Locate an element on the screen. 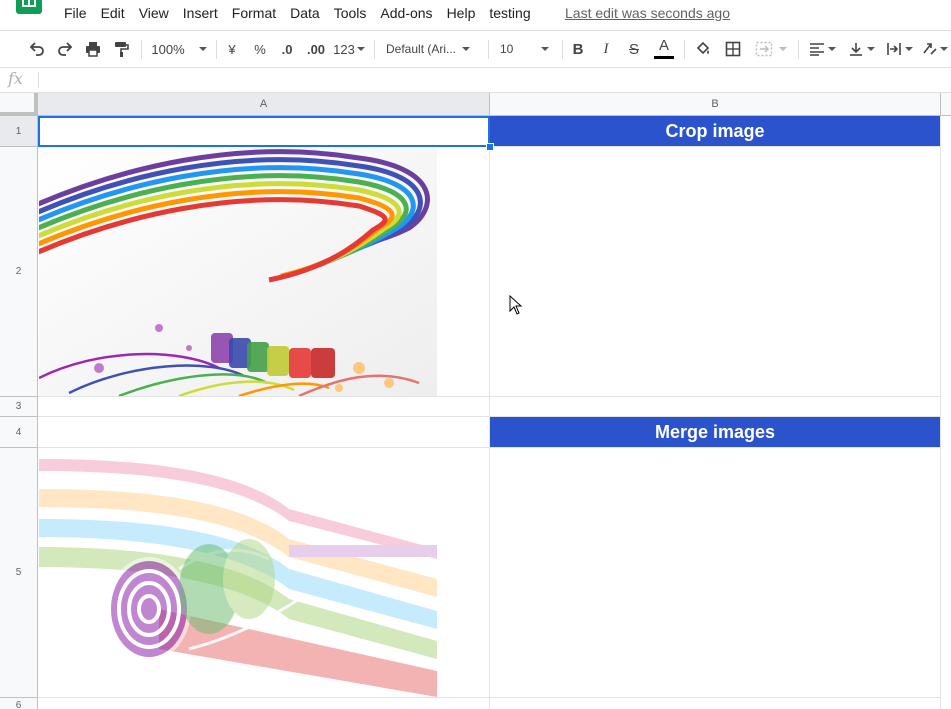  merge-cells-icon is located at coordinates (771, 49).